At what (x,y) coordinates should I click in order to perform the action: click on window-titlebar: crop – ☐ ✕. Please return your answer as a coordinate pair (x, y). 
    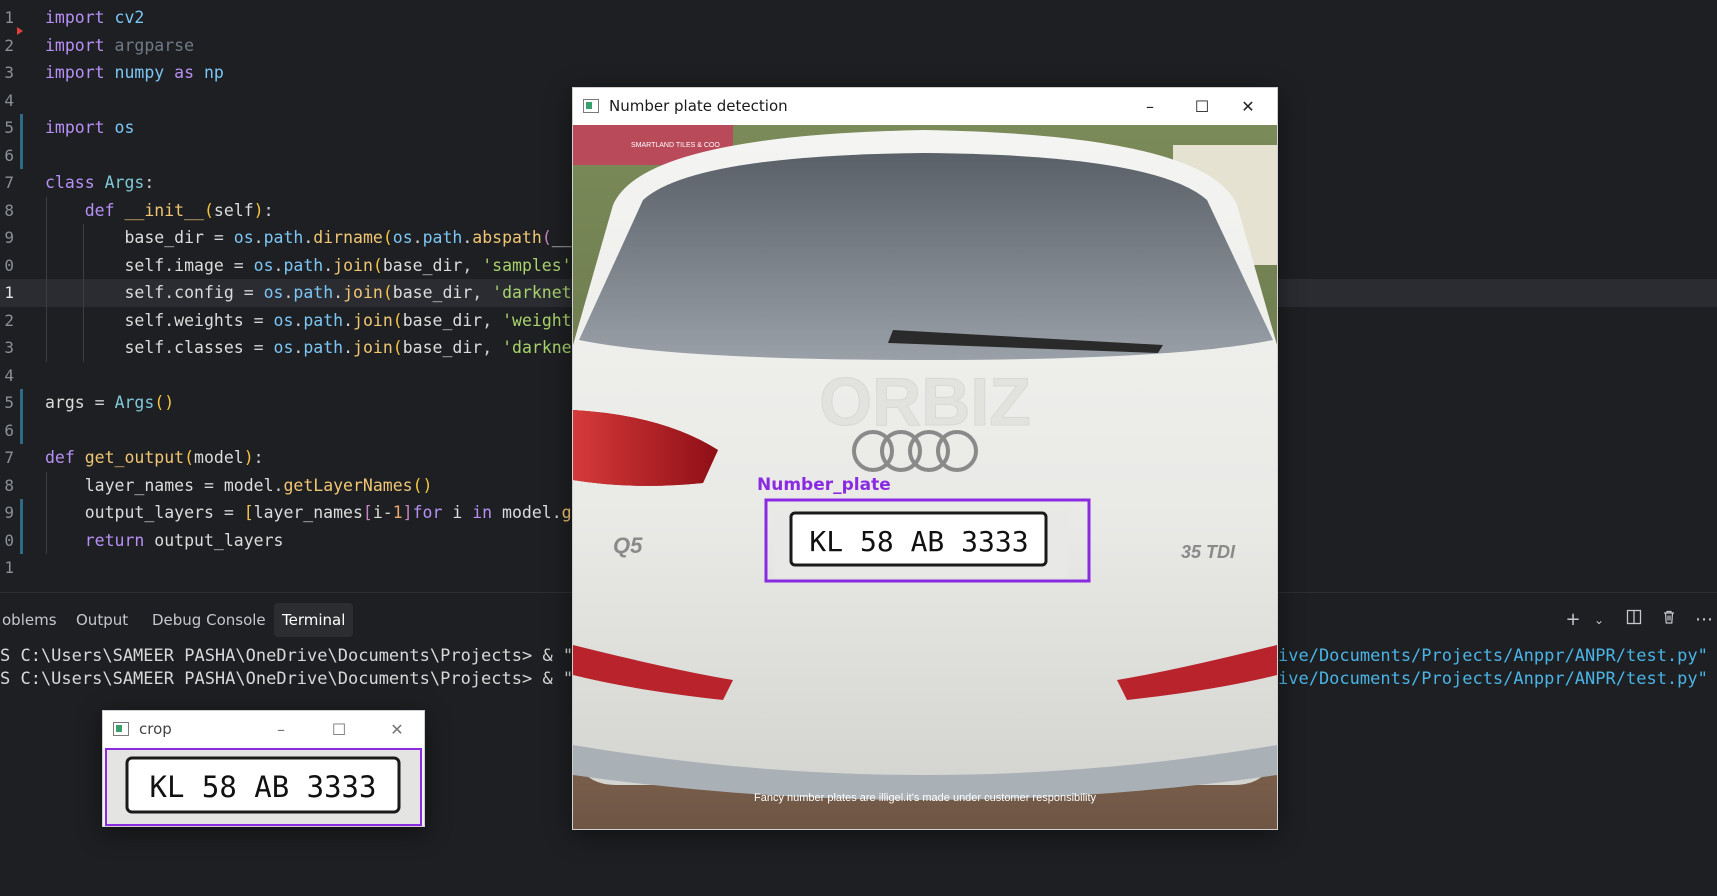
    Looking at the image, I should click on (263, 729).